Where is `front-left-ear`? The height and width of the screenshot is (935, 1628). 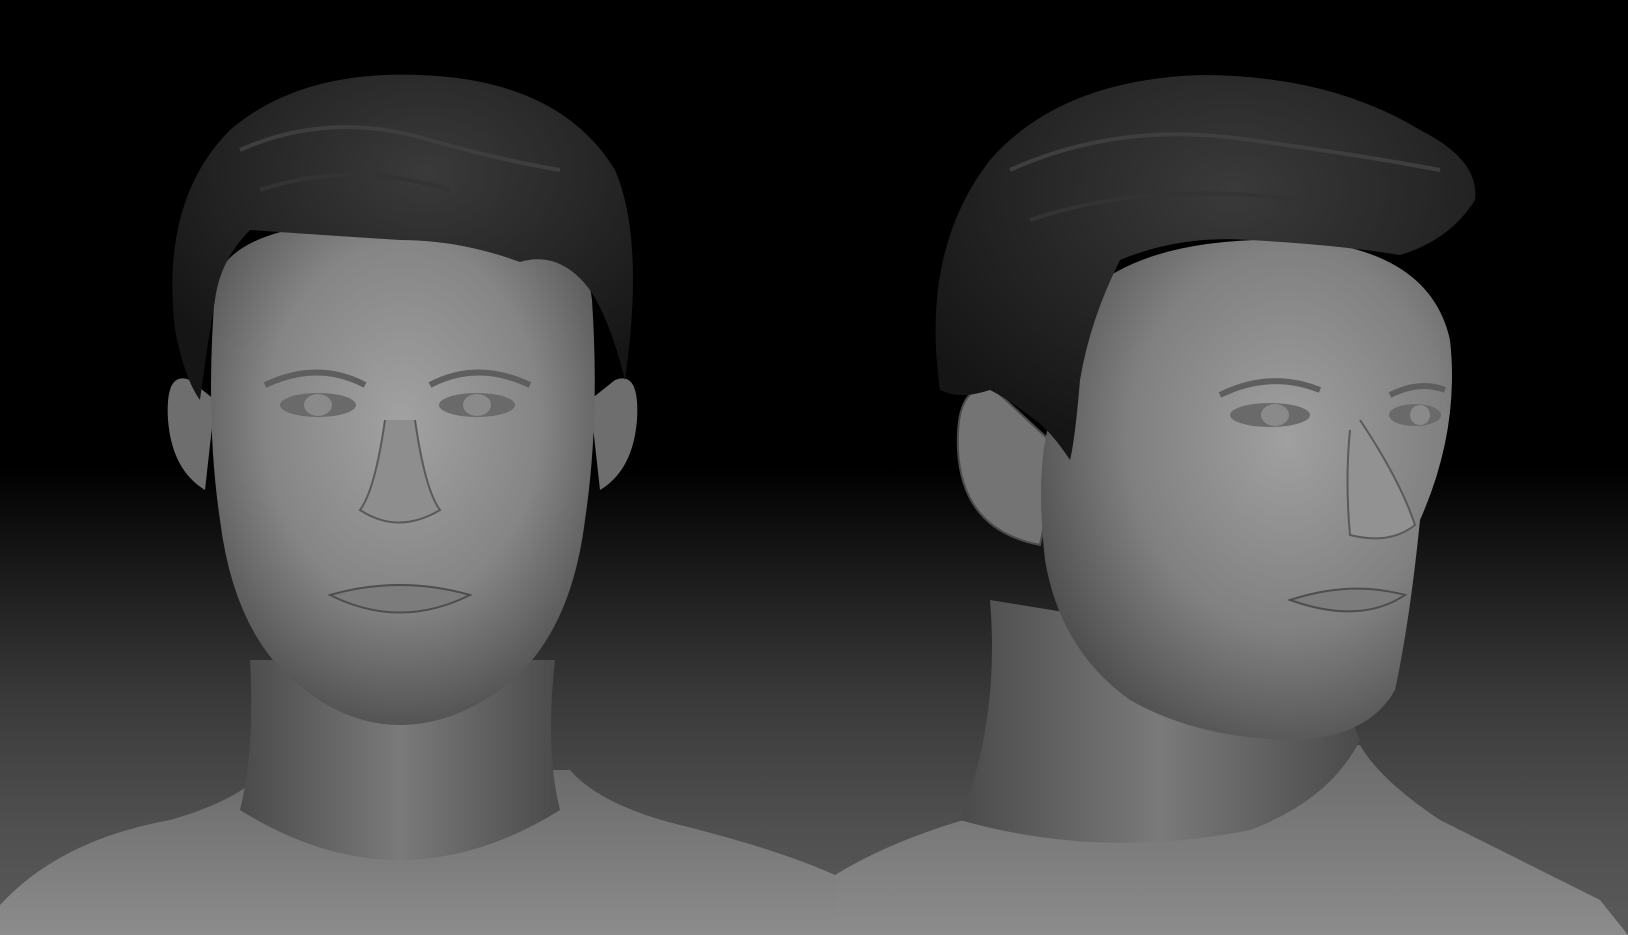 front-left-ear is located at coordinates (191, 434).